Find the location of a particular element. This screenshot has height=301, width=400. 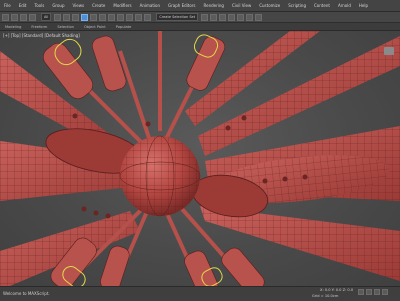

selection-filter-dropdown: All is located at coordinates (46, 17).